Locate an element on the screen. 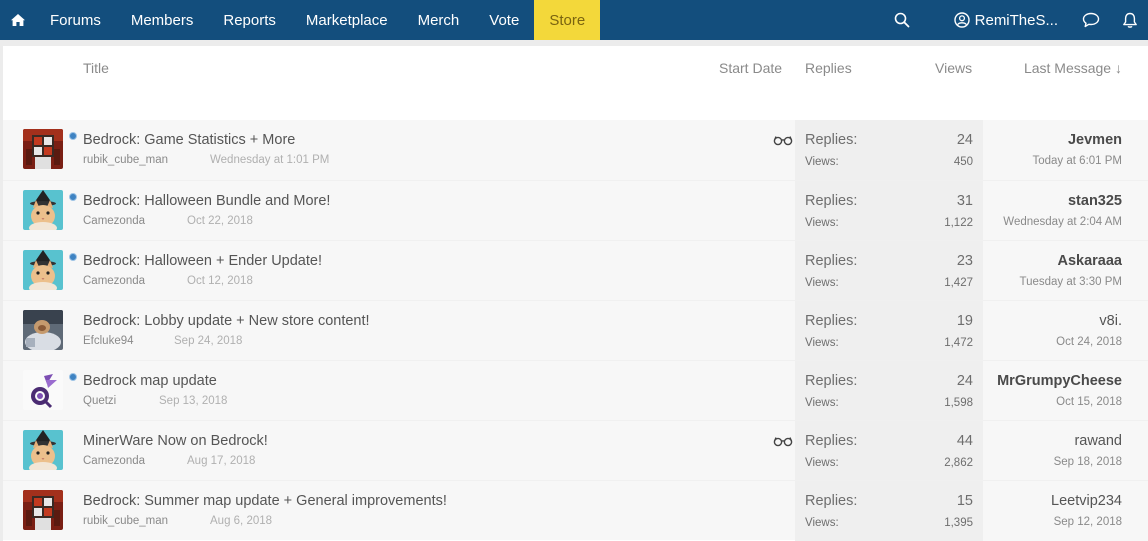 This screenshot has height=541, width=1148. thread-author: Quetzi is located at coordinates (99, 401).